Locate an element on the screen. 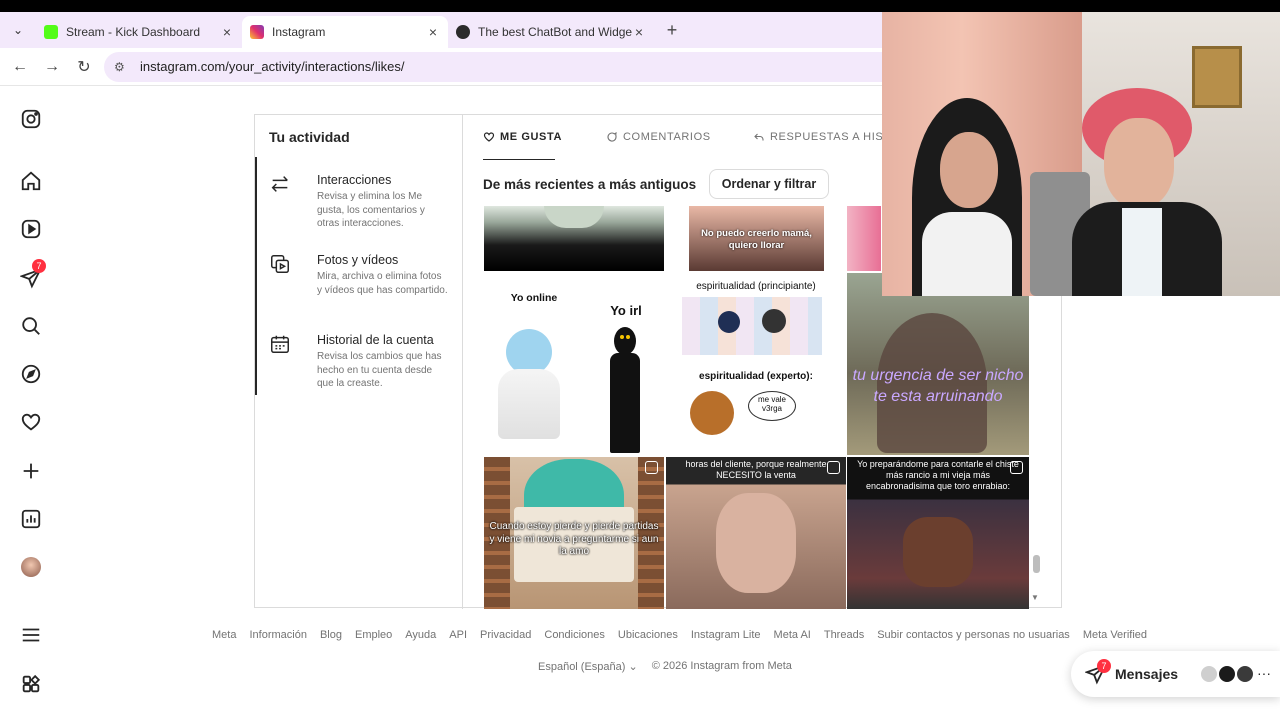 The height and width of the screenshot is (720, 1280). footer-link: Instagram Lite is located at coordinates (726, 635).